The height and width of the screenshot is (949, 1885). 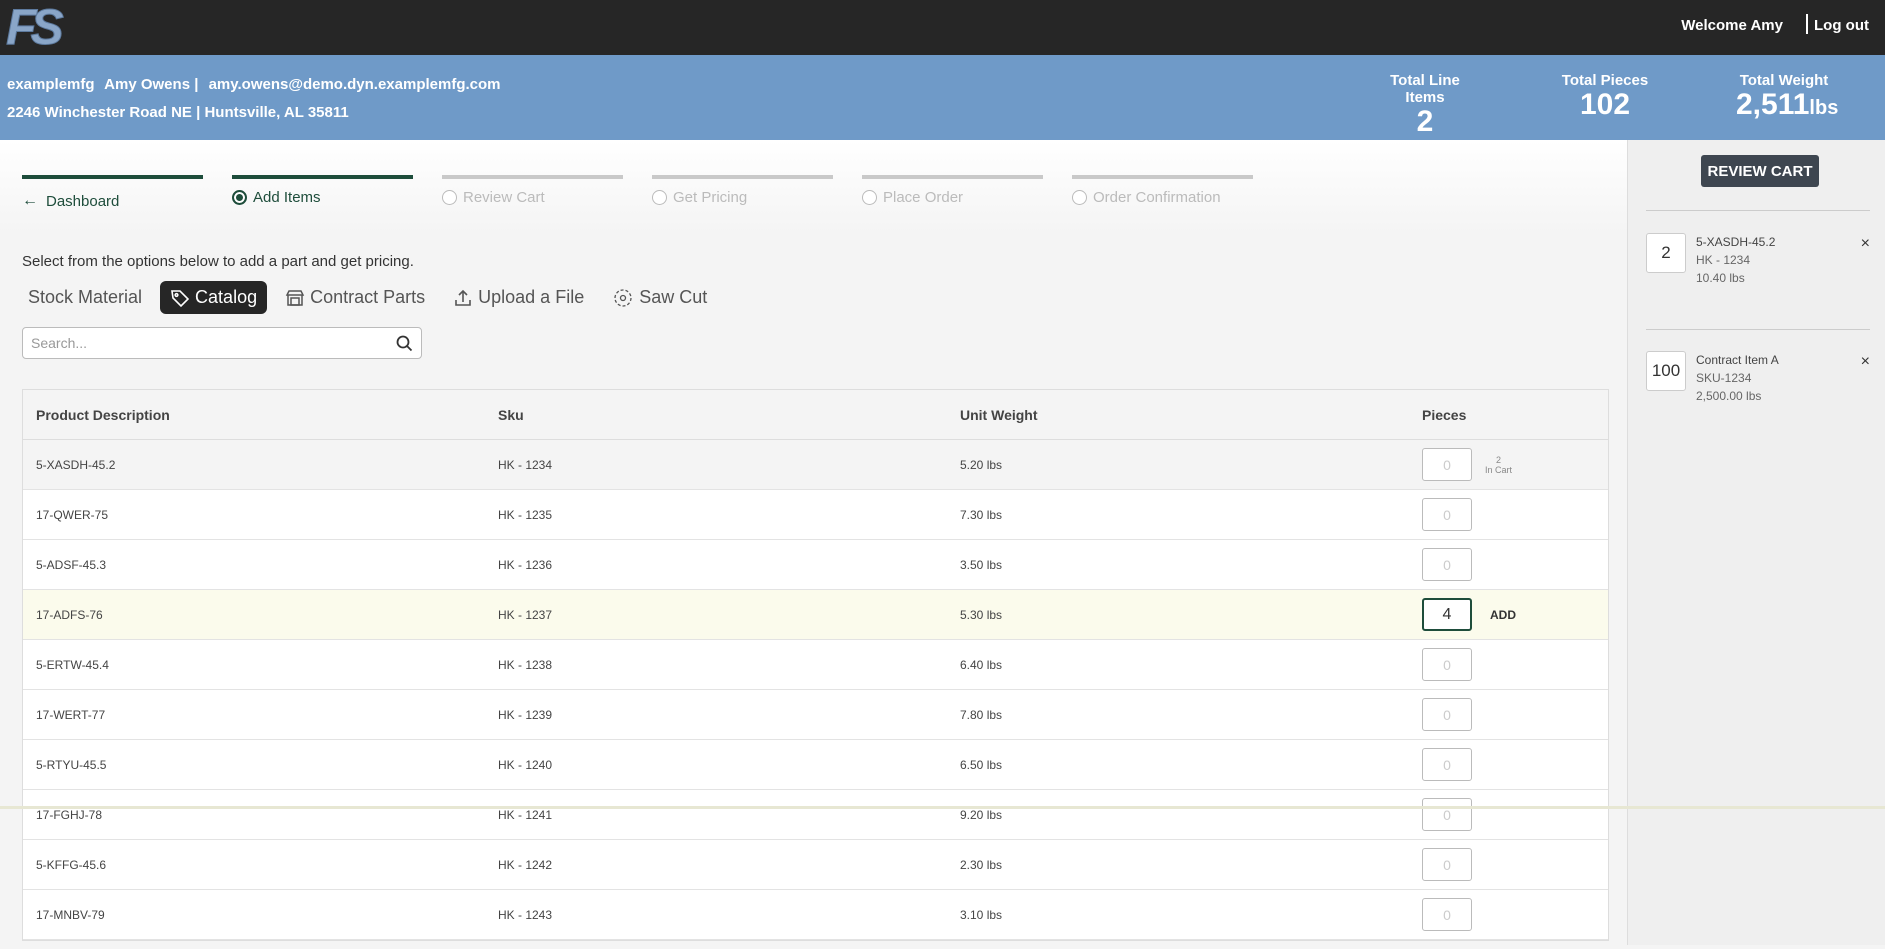 I want to click on arrow-left-icon: ←, so click(x=30, y=200).